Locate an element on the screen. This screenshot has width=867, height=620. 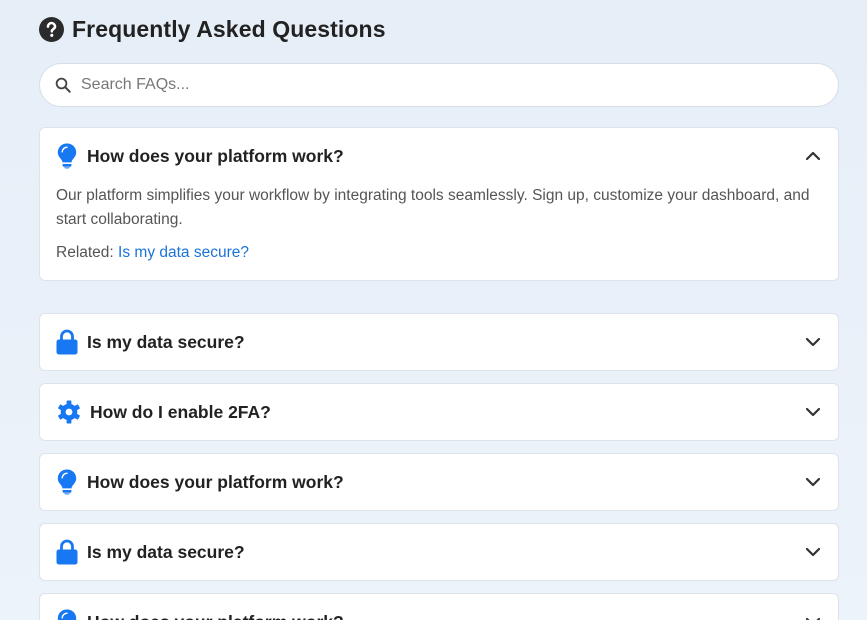
chevron-up-icon is located at coordinates (813, 156).